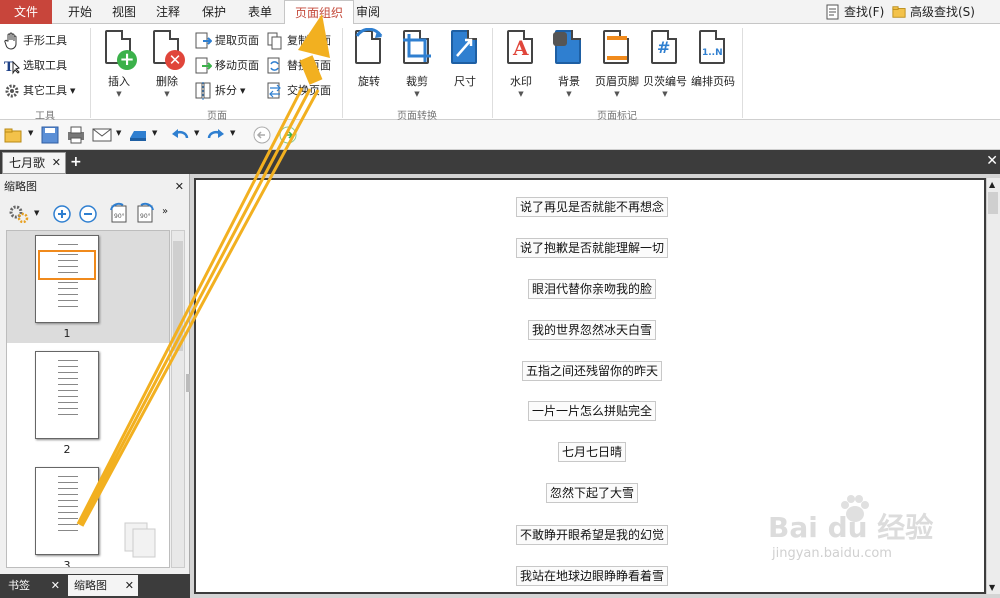 The image size is (1000, 598). What do you see at coordinates (319, 12) in the screenshot?
I see `tab-page-organize: 页面组织` at bounding box center [319, 12].